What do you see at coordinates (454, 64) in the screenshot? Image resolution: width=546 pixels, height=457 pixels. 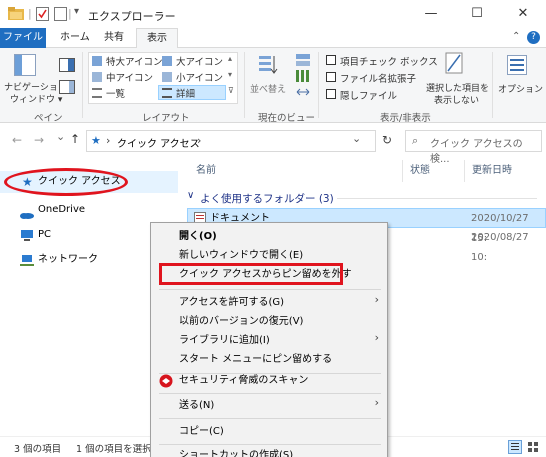 I see `hide-selected-icon` at bounding box center [454, 64].